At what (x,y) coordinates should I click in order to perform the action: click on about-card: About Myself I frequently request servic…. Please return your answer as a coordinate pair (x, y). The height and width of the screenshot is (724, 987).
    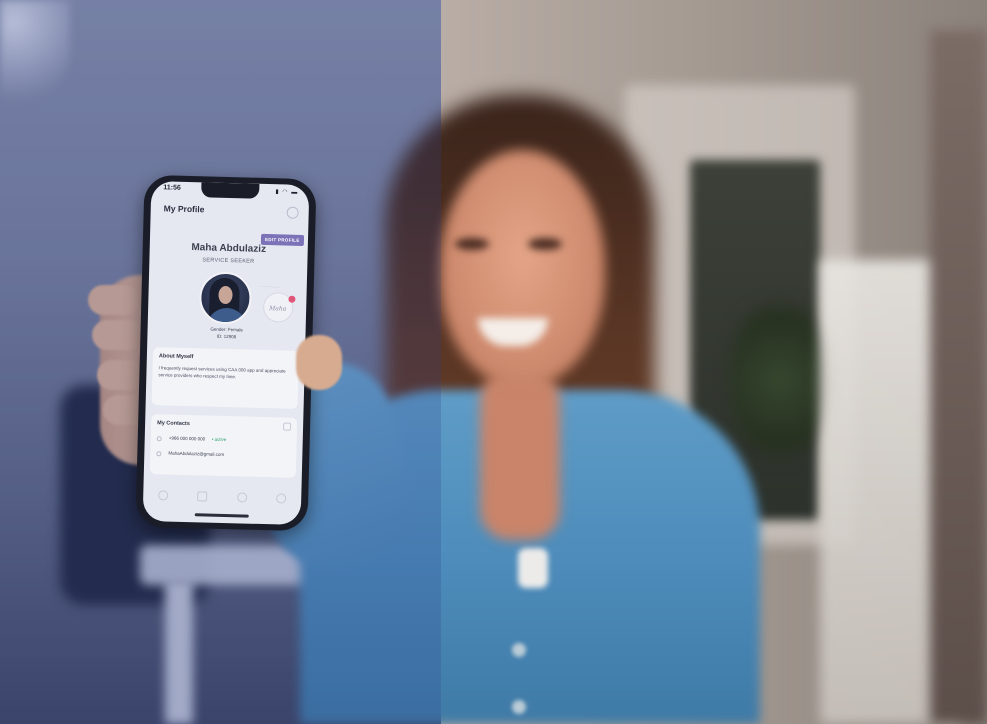
    Looking at the image, I should click on (225, 378).